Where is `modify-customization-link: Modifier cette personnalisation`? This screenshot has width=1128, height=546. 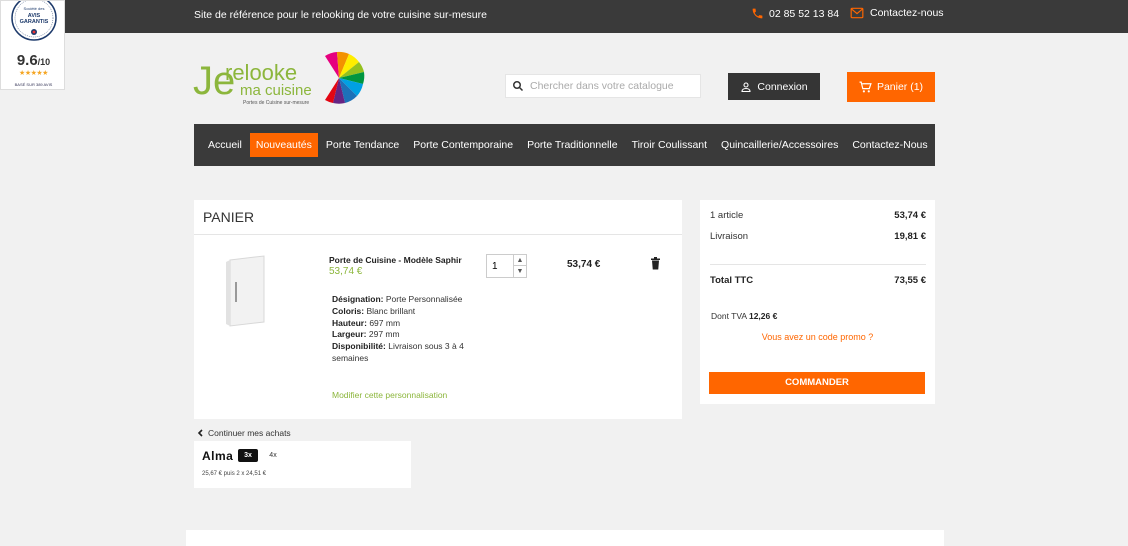
modify-customization-link: Modifier cette personnalisation is located at coordinates (389, 395).